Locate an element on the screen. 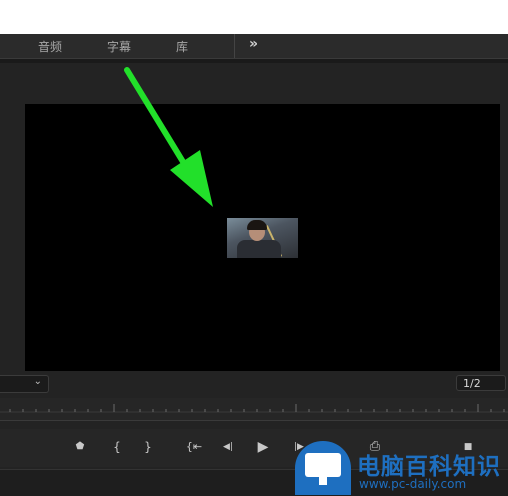 The height and width of the screenshot is (496, 508). zoom-level-dropdown: ⌄ is located at coordinates (24, 384).